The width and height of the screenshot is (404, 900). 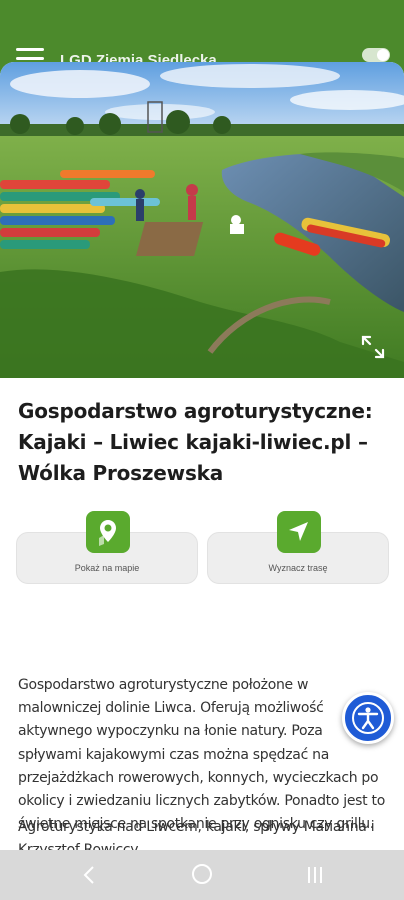 What do you see at coordinates (299, 532) in the screenshot?
I see `navigation-arrow-icon` at bounding box center [299, 532].